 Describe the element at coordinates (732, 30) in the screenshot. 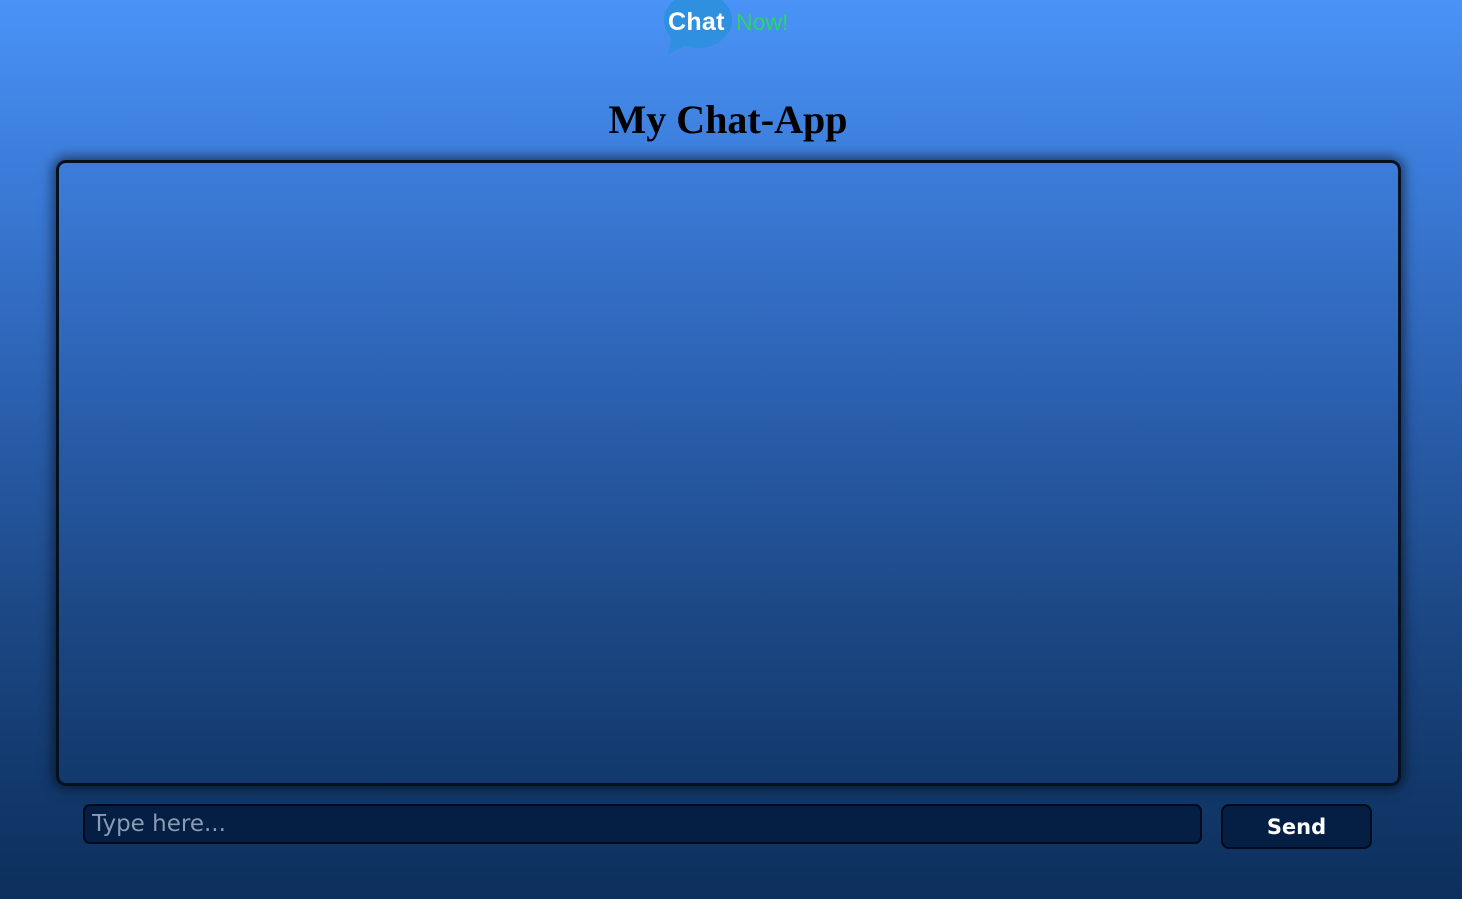

I see `chat-now-logo: Chat Now!` at that location.